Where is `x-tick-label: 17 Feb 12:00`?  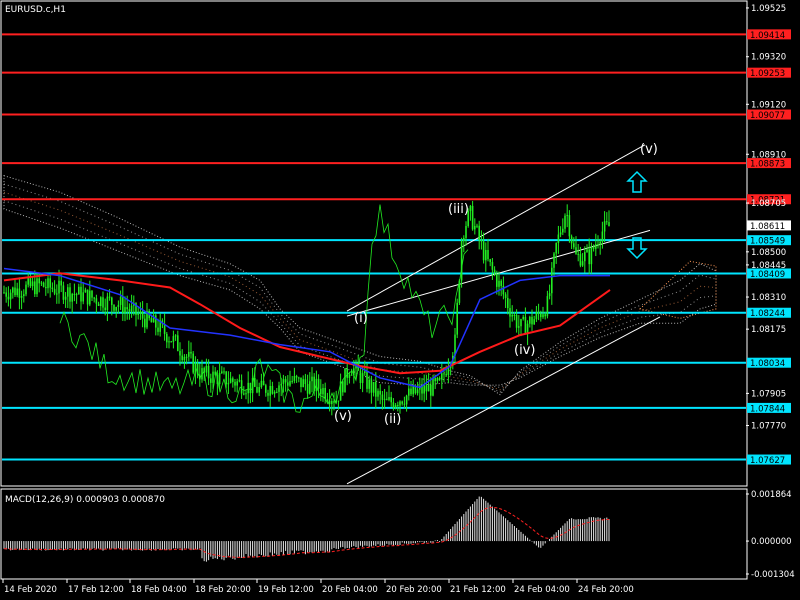
x-tick-label: 17 Feb 12:00 is located at coordinates (96, 590).